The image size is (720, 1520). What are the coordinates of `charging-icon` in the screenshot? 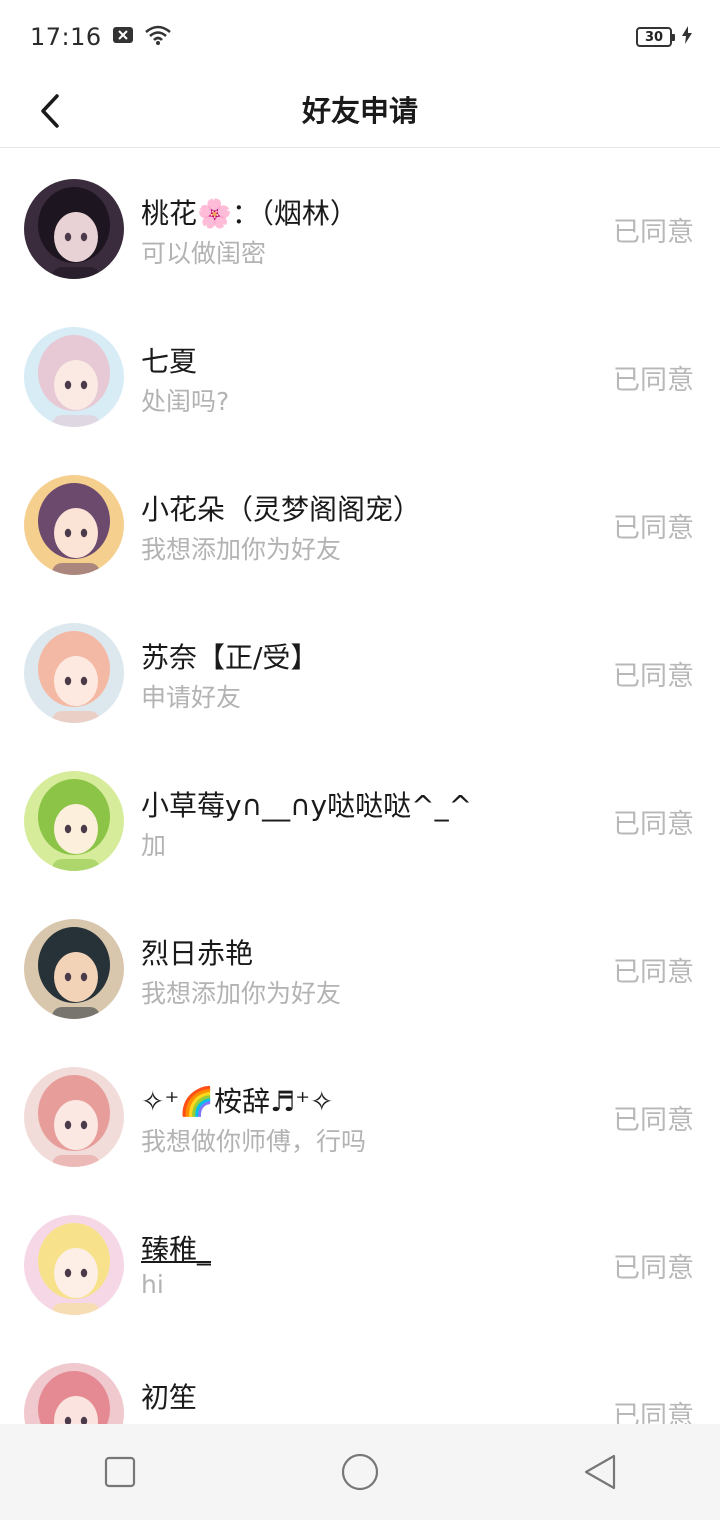 It's located at (687, 37).